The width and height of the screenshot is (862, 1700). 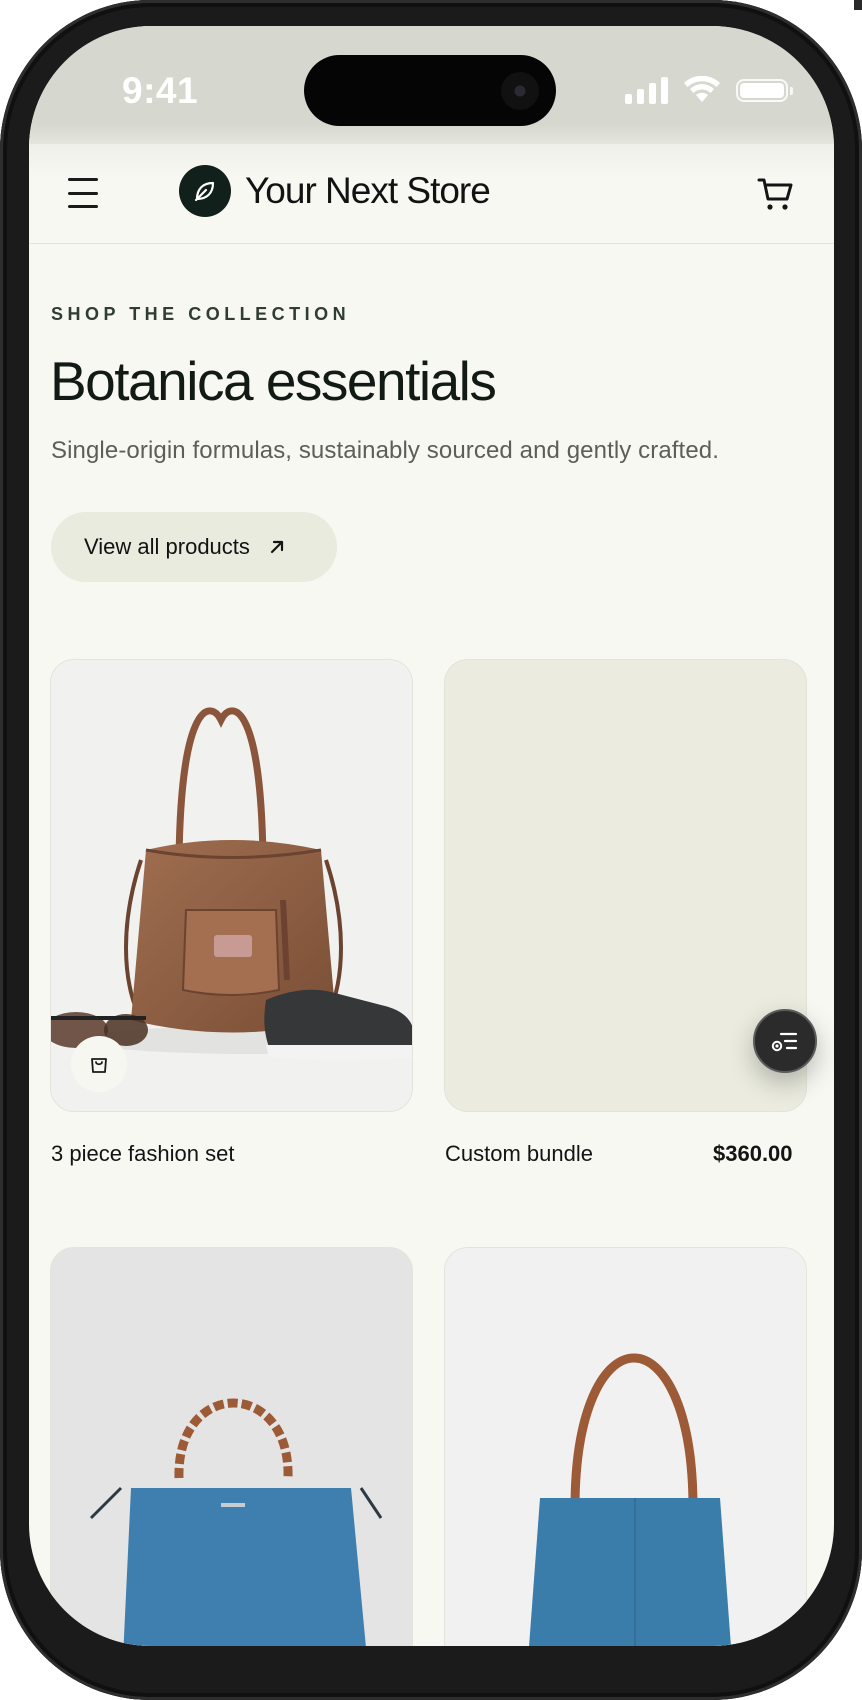 I want to click on status-icons, so click(x=709, y=90).